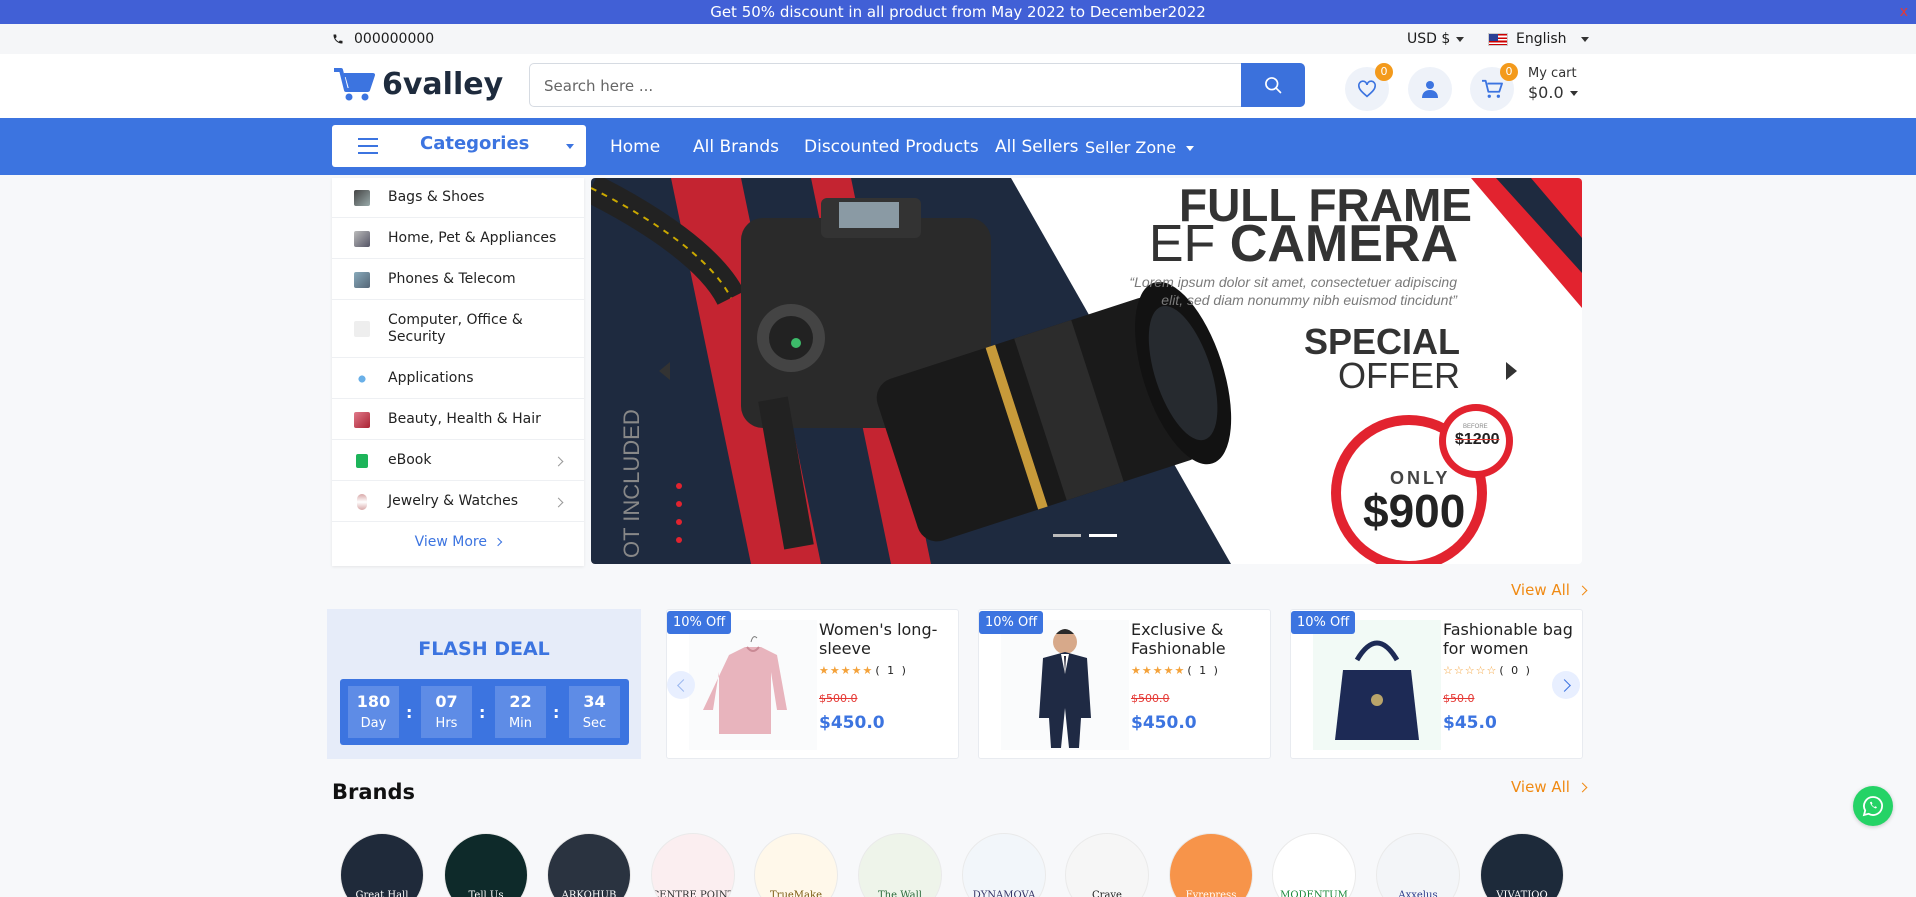  What do you see at coordinates (458, 461) in the screenshot?
I see `category-item-ebook: eBook` at bounding box center [458, 461].